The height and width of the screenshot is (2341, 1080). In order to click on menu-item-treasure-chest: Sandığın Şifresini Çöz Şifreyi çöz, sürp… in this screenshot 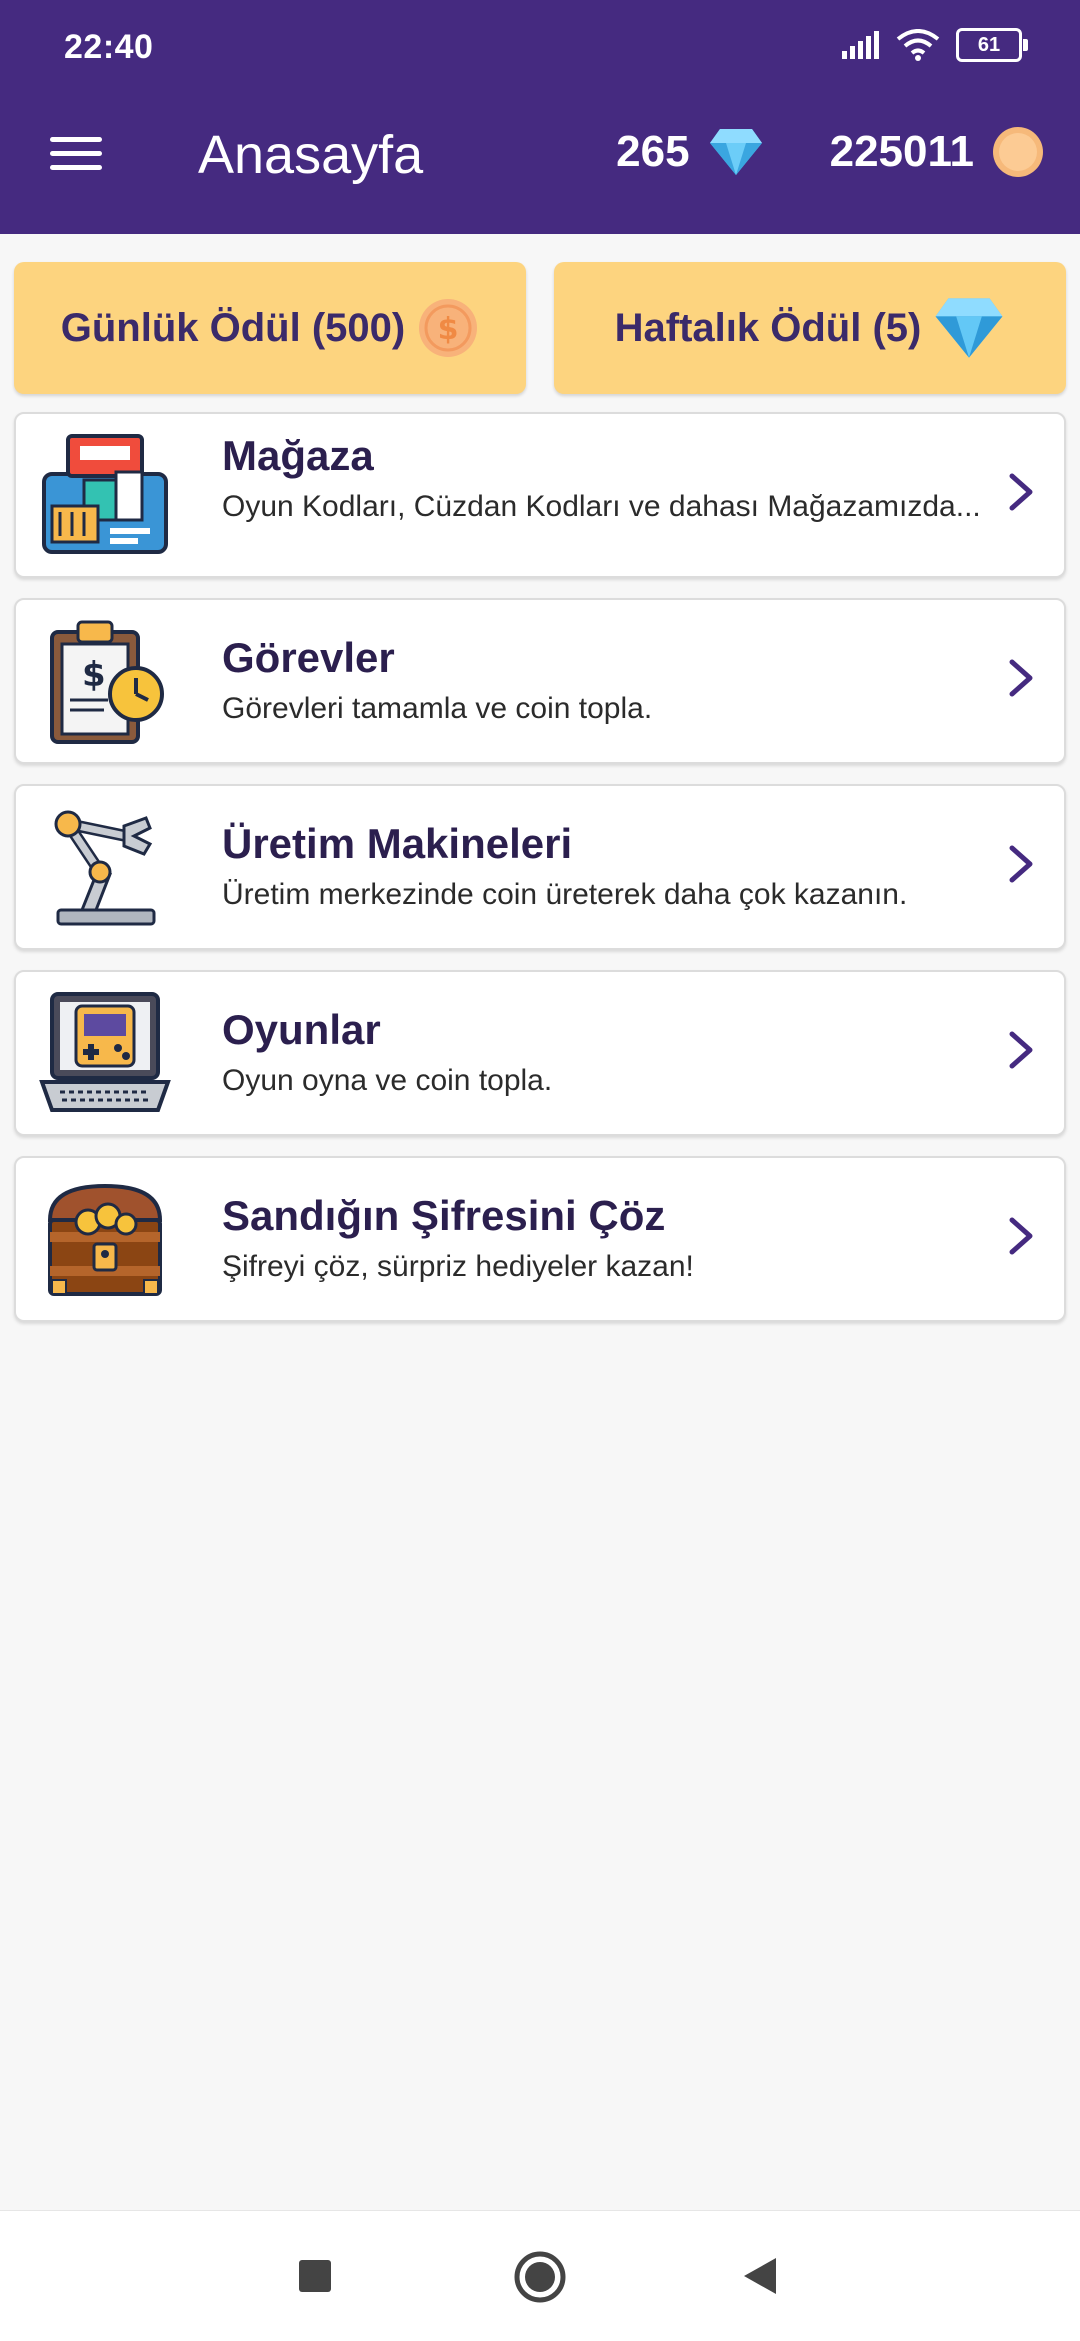, I will do `click(540, 1239)`.